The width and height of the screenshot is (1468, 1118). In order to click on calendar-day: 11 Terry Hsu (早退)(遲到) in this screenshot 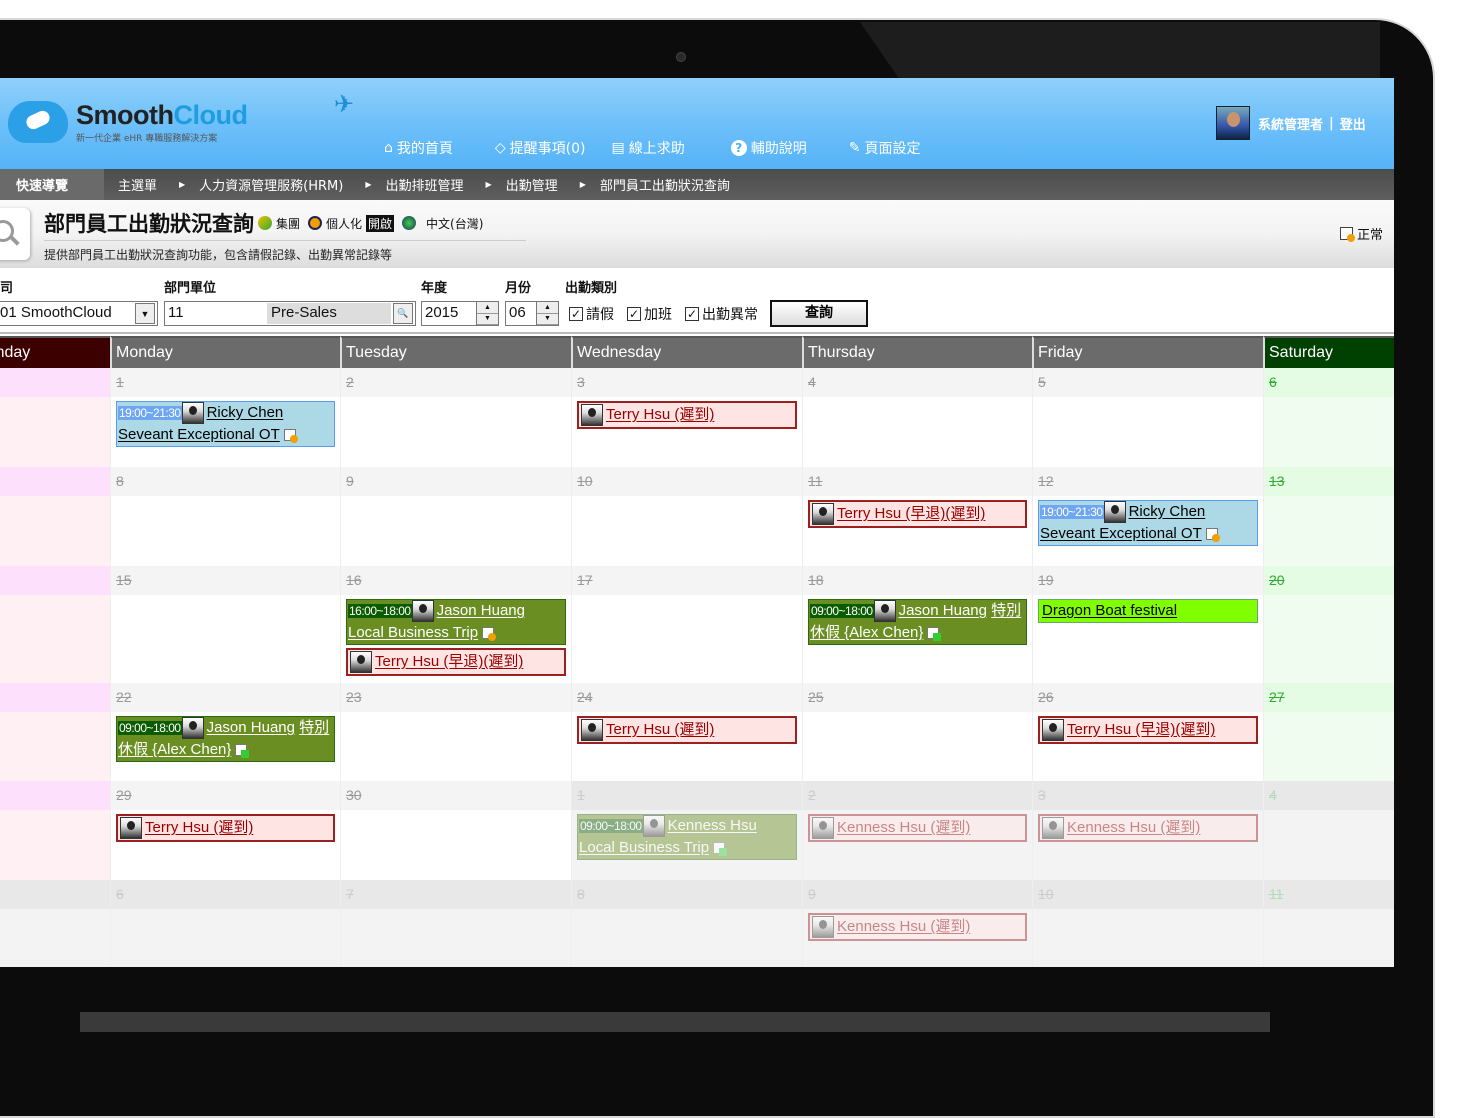, I will do `click(917, 516)`.